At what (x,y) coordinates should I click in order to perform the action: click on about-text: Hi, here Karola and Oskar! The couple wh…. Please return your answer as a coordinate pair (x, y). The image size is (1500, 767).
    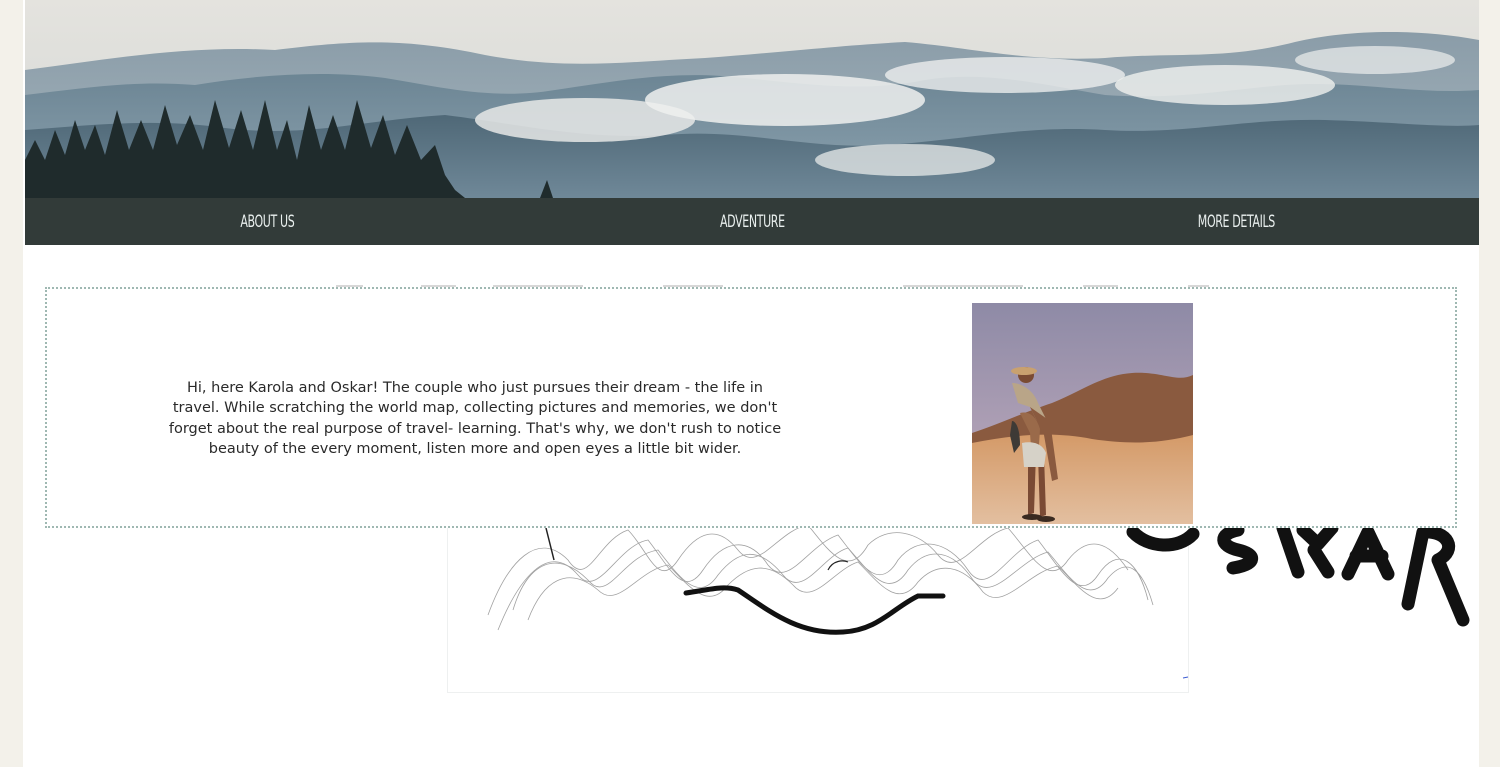
    Looking at the image, I should click on (475, 418).